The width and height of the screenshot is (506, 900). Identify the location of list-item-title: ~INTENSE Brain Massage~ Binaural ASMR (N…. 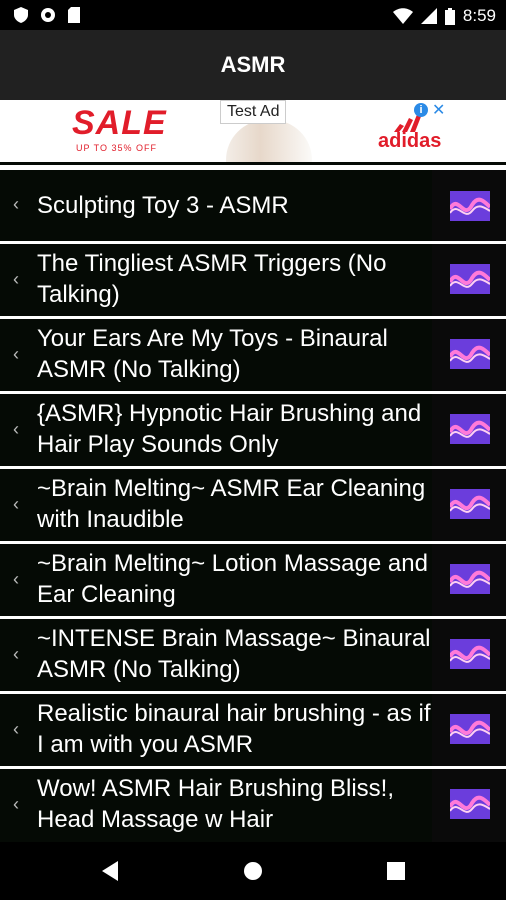
(234, 654).